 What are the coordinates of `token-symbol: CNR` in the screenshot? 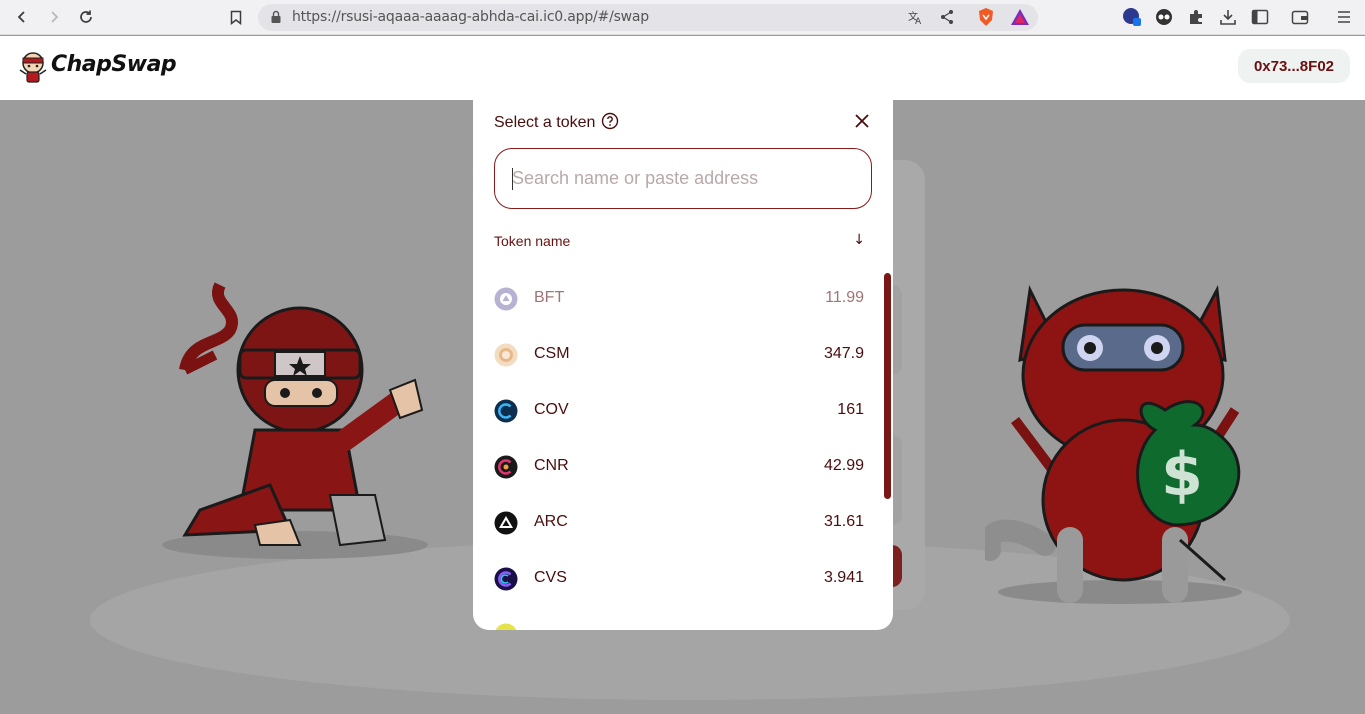 It's located at (551, 465).